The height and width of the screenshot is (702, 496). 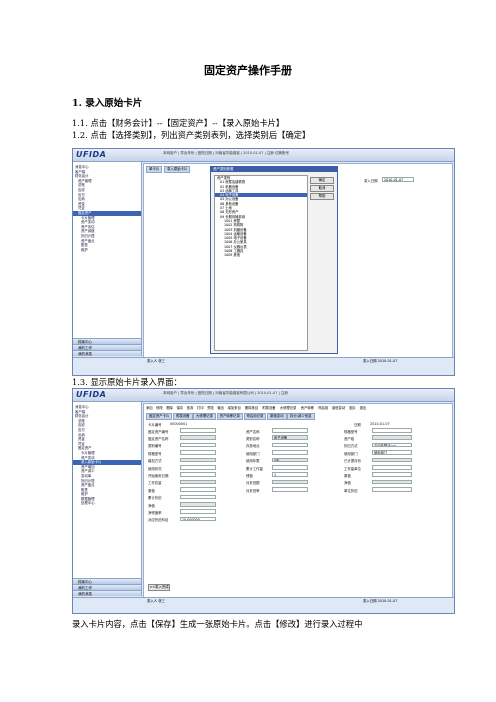 What do you see at coordinates (158, 520) in the screenshot?
I see `field-label: 对应折旧科目` at bounding box center [158, 520].